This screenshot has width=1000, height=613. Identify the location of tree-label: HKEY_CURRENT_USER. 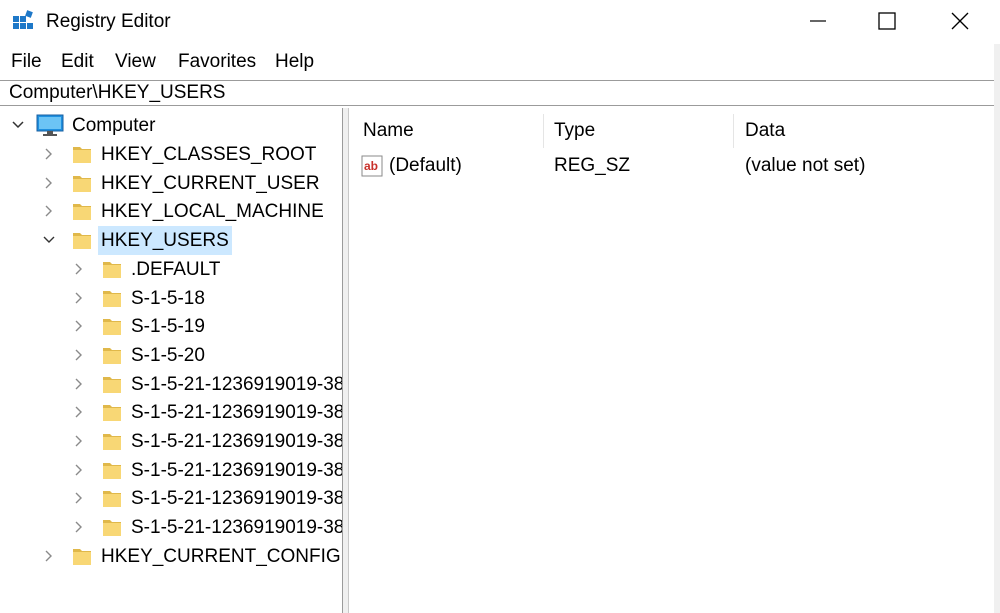
(210, 183).